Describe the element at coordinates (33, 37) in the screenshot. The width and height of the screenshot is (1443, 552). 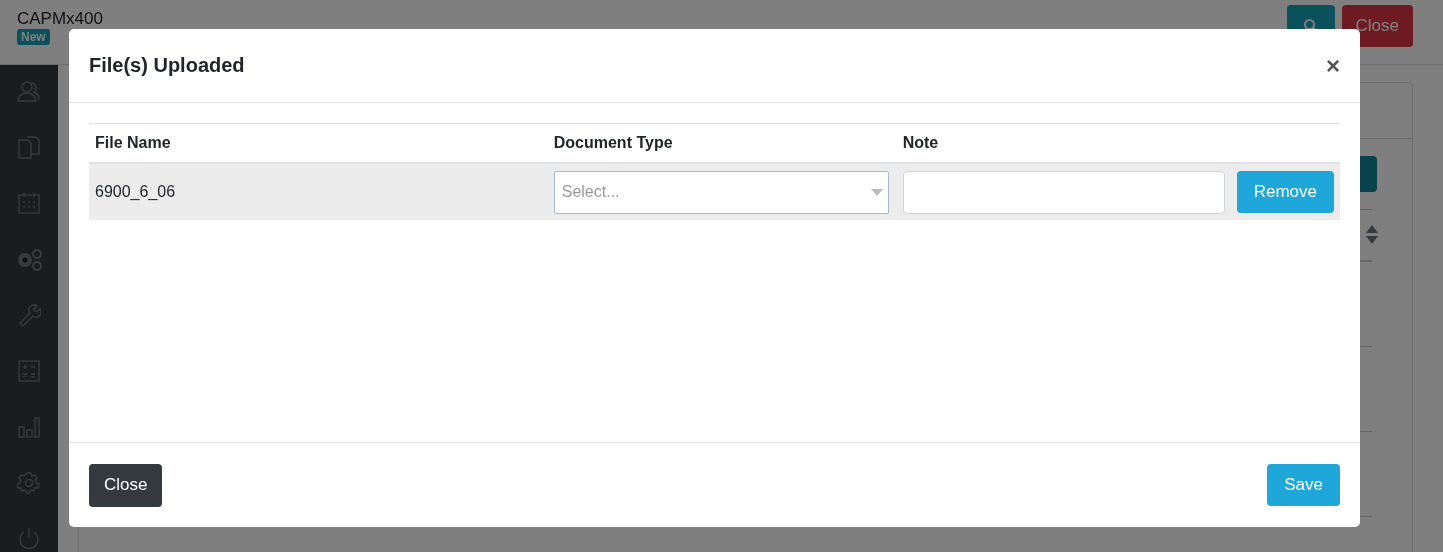
I see `new-badge: New` at that location.